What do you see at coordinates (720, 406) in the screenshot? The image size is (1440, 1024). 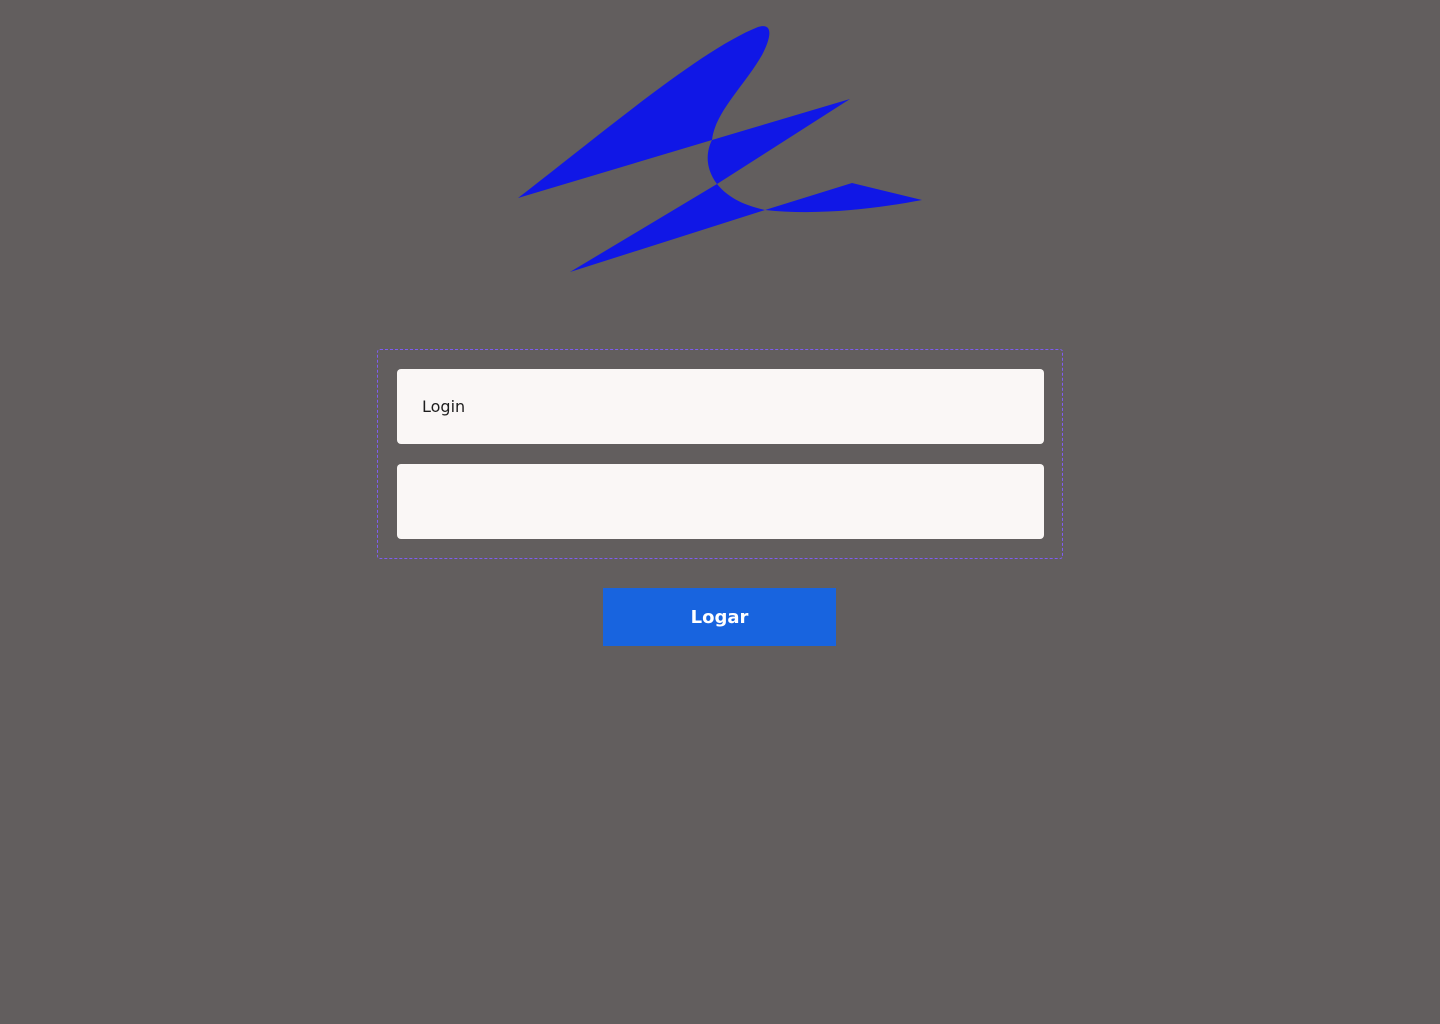 I see `login-input` at bounding box center [720, 406].